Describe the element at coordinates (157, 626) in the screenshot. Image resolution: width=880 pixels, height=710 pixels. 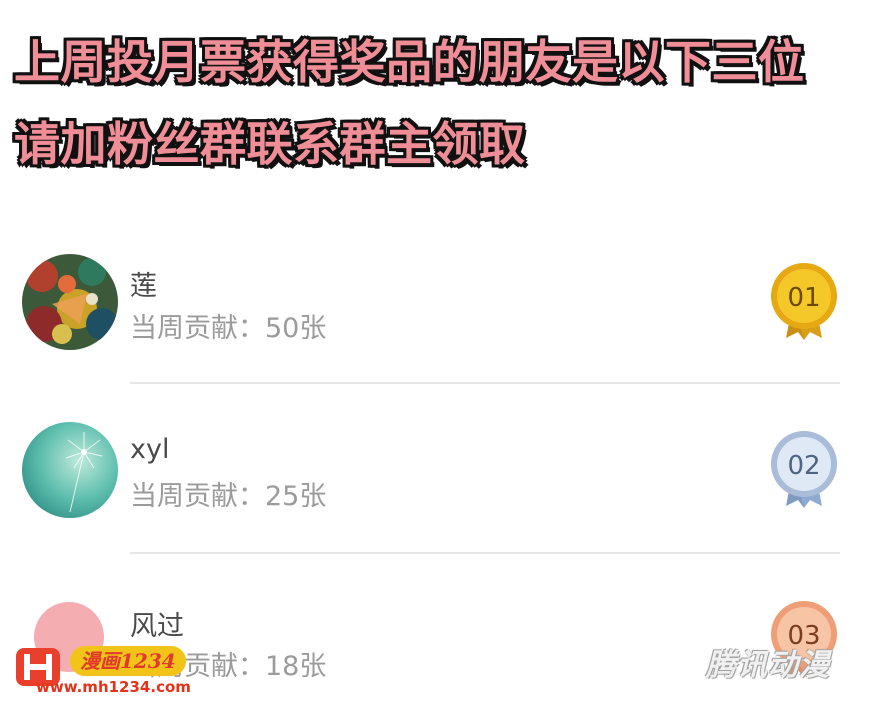
I see `user-name: 风过` at that location.